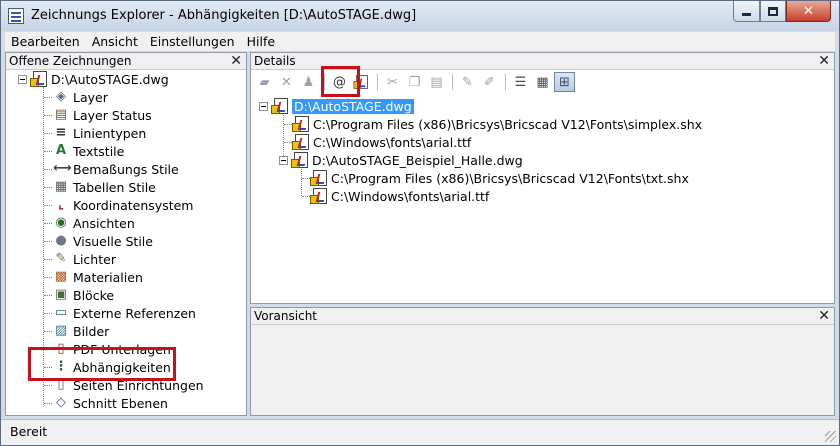  What do you see at coordinates (489, 82) in the screenshot?
I see `rename-icon: ✐` at bounding box center [489, 82].